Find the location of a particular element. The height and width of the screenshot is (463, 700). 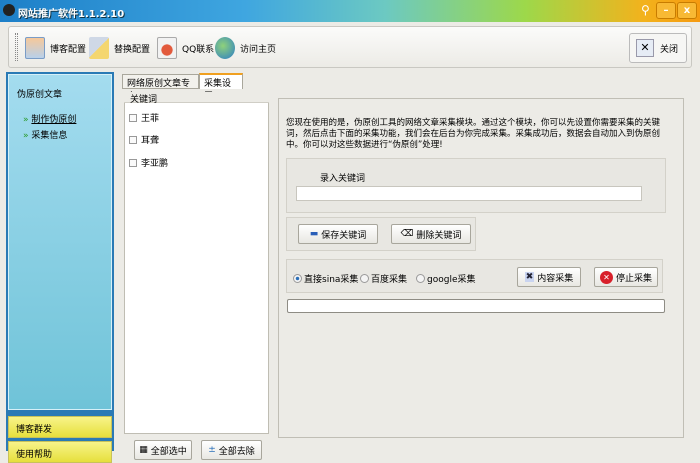

radio-baidu: 百度采集 is located at coordinates (383, 278).